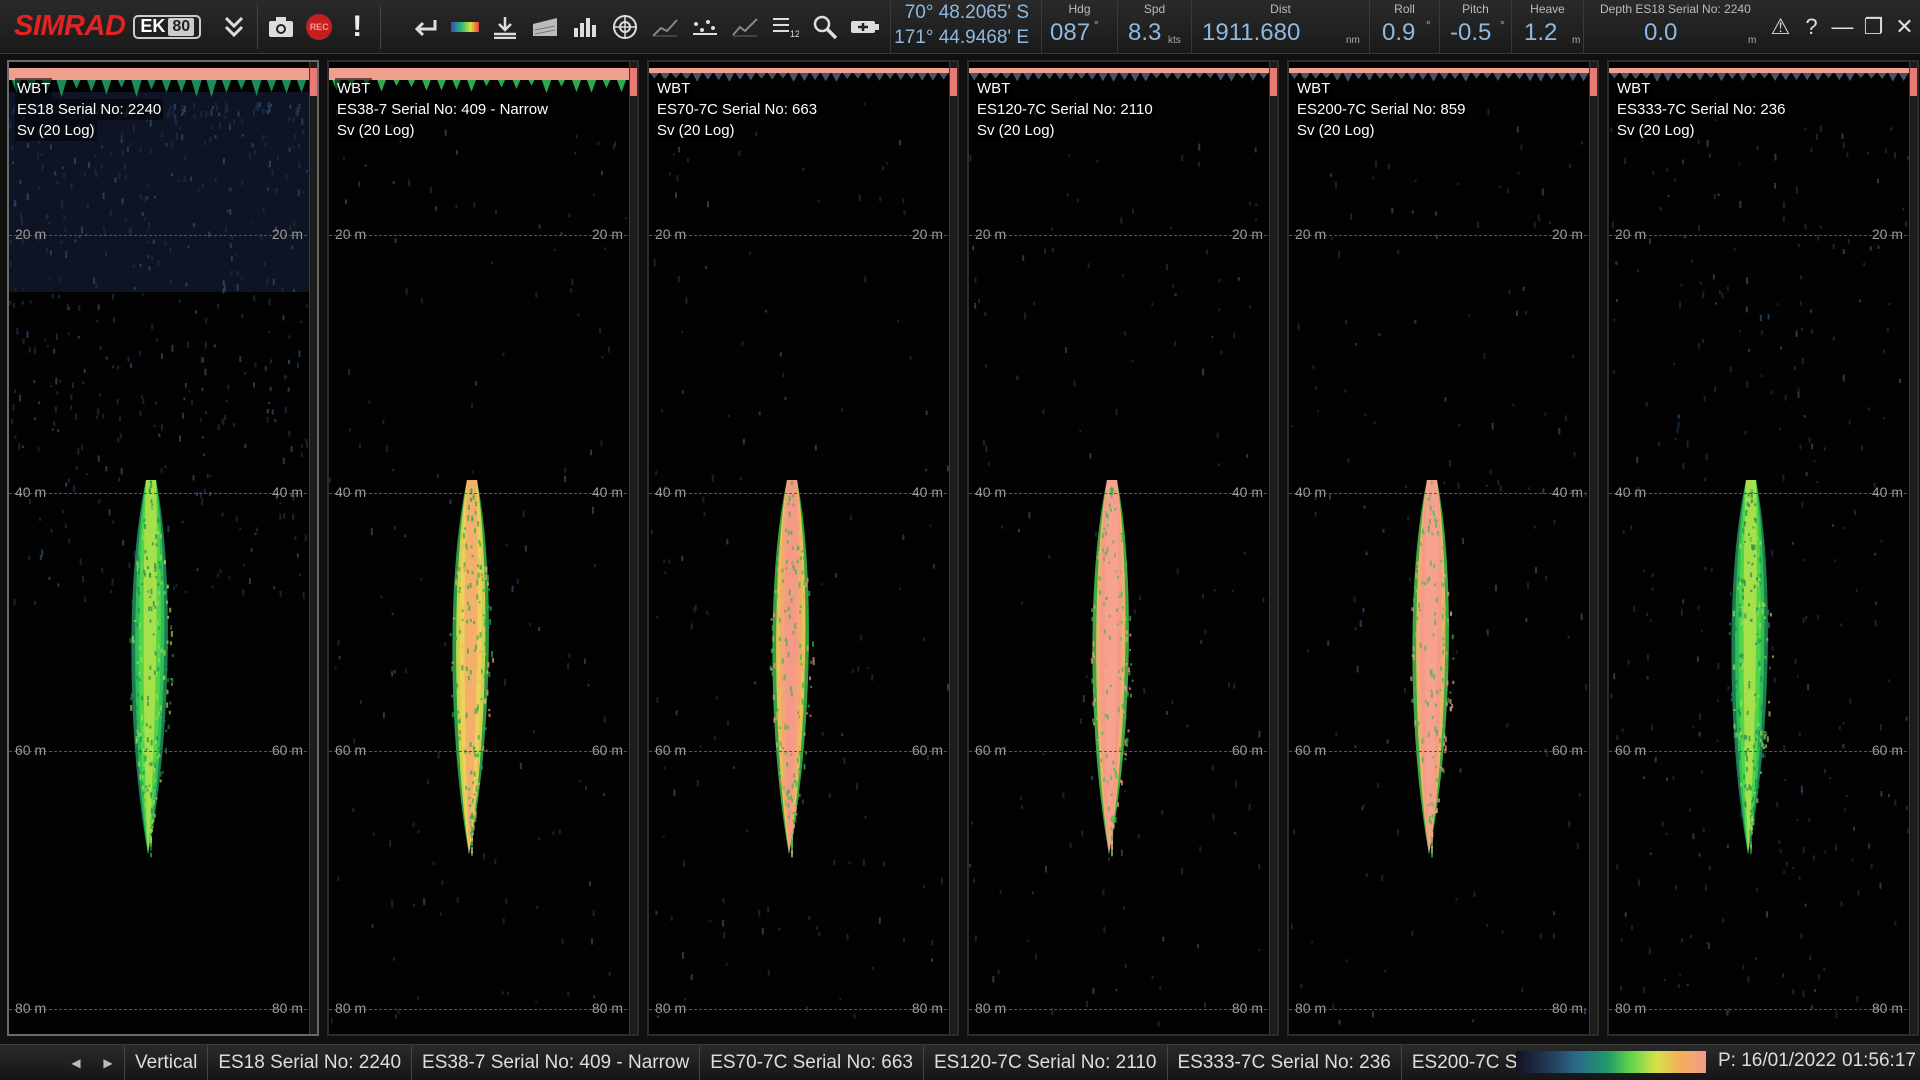  Describe the element at coordinates (794, 34) in the screenshot. I see `svg-text: 123` at that location.